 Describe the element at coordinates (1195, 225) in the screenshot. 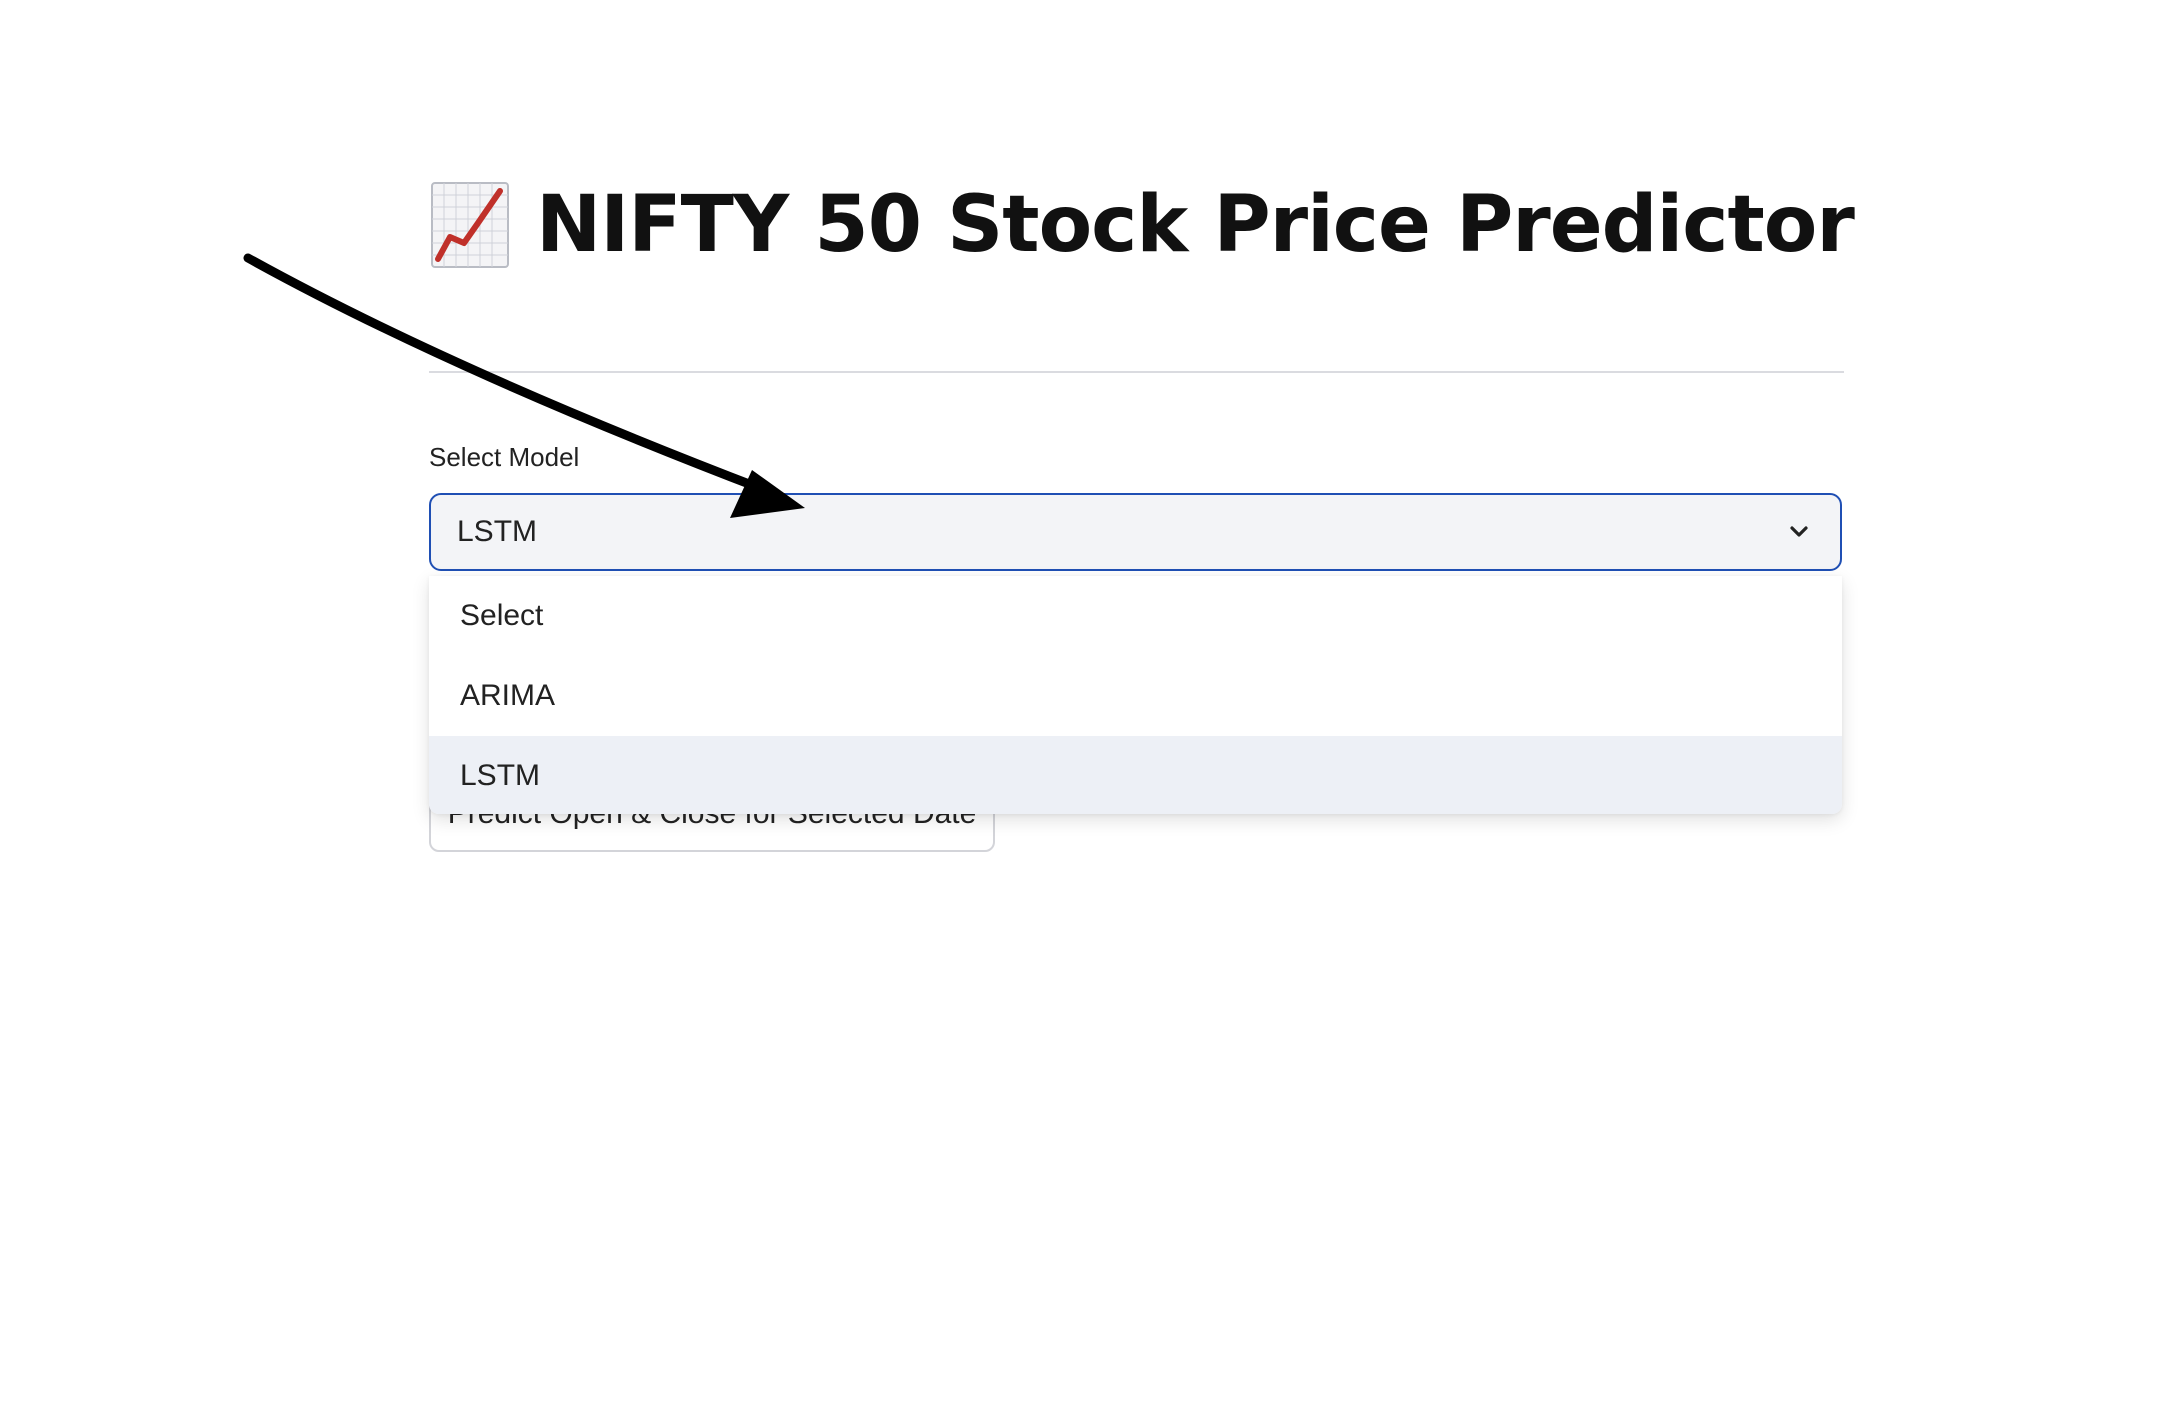

I see `page-title-text: NIFTY 50 Stock Price Predictor` at that location.